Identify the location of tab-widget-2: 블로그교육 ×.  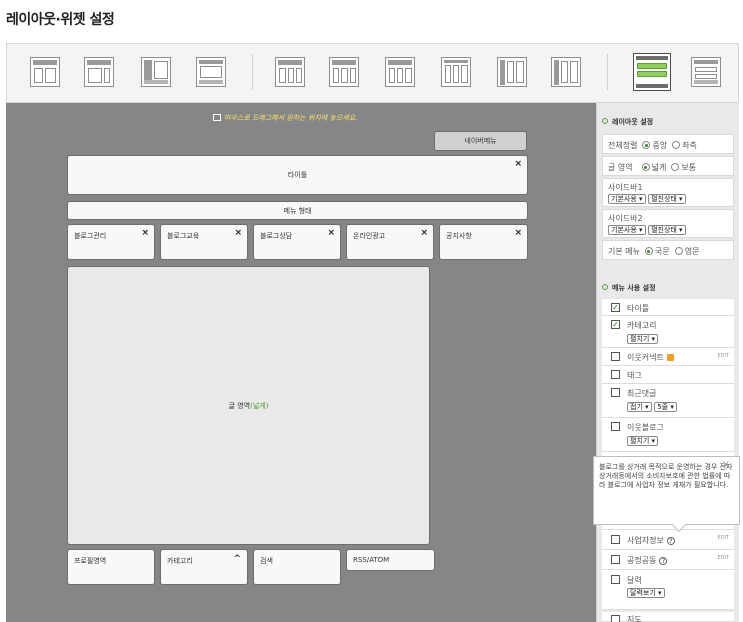
(204, 242).